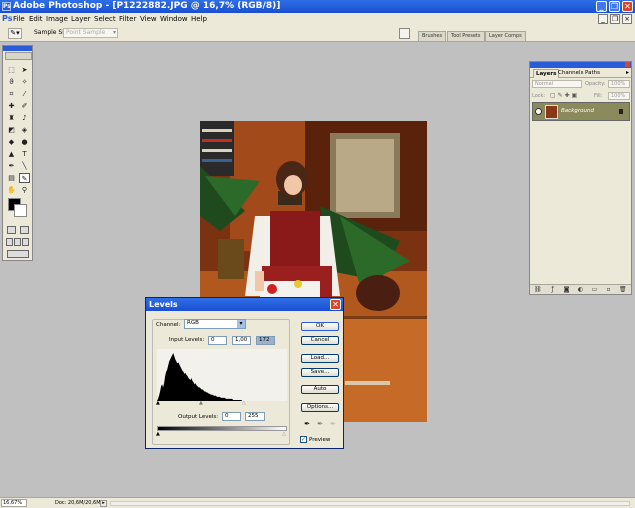 This screenshot has width=635, height=508. What do you see at coordinates (105, 19) in the screenshot?
I see `menu-select: Select` at bounding box center [105, 19].